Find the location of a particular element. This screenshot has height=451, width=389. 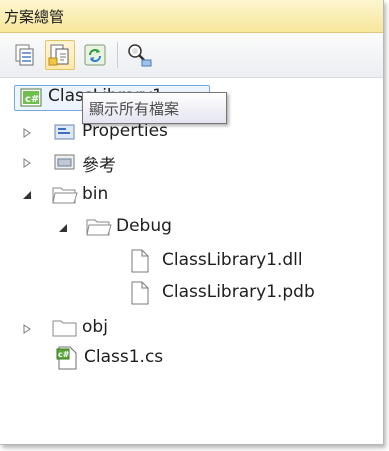

folder-icon is located at coordinates (64, 328).